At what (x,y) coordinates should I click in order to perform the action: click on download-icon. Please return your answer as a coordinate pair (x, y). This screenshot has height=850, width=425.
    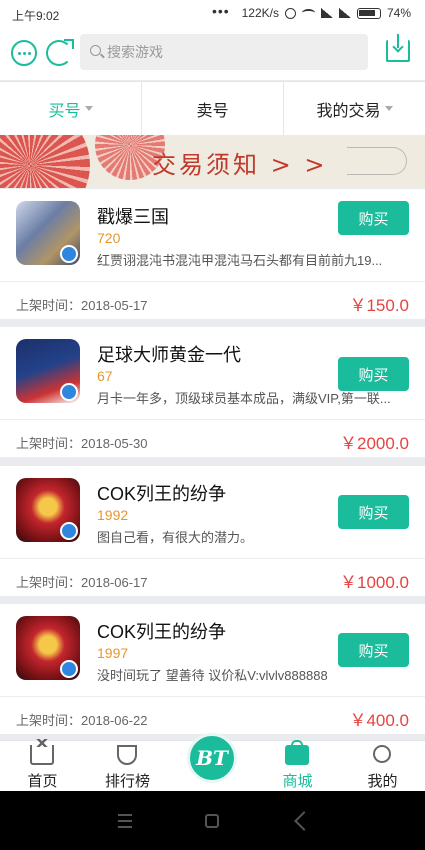
    Looking at the image, I should click on (398, 48).